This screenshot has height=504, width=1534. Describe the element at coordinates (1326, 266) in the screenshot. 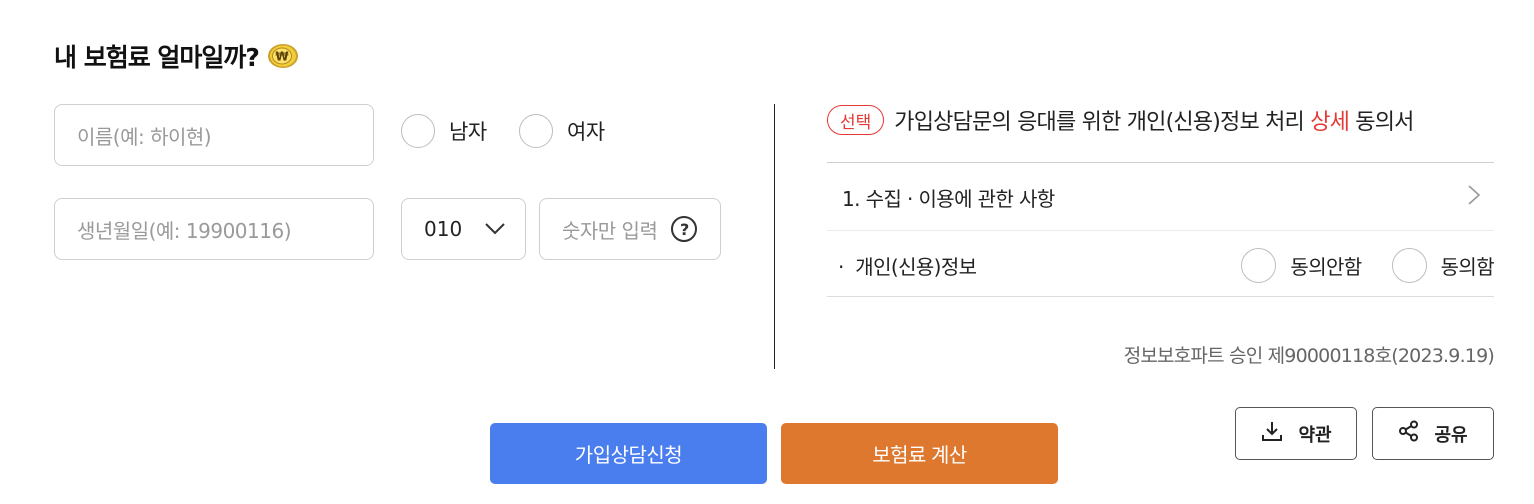

I see `disagree-label: 동의안함` at that location.